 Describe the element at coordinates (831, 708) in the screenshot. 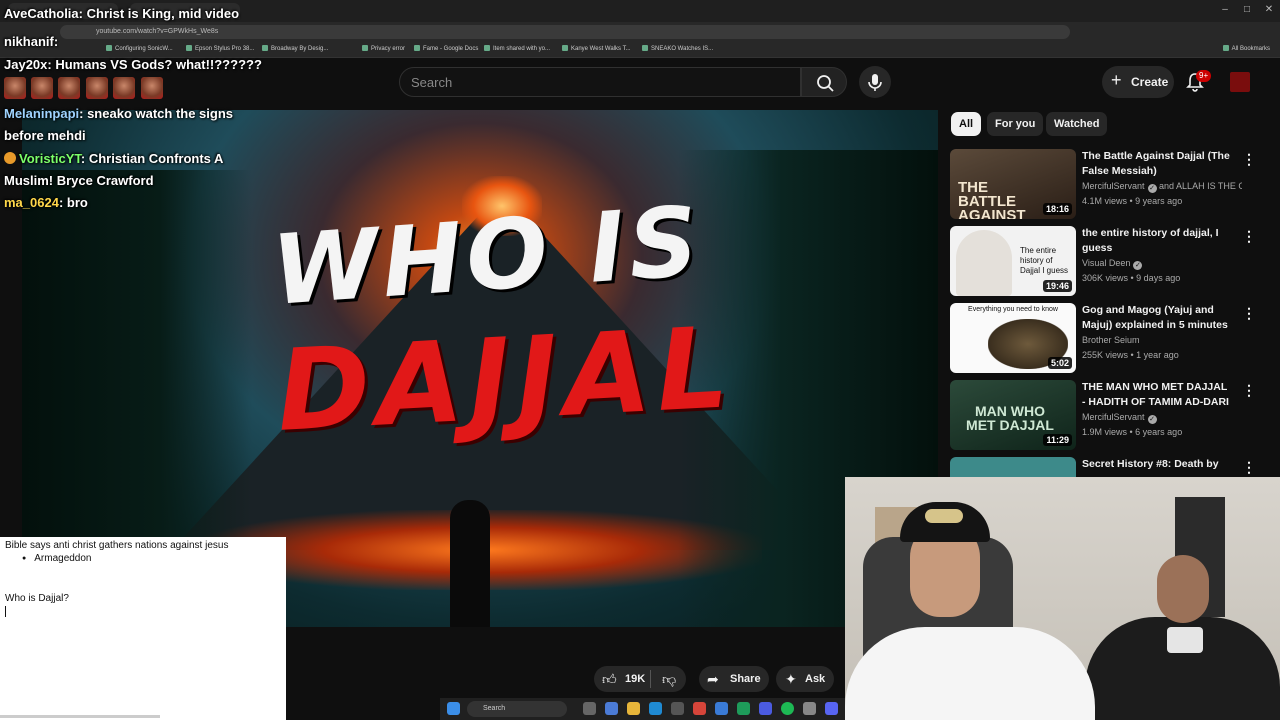

I see `discord-icon` at that location.